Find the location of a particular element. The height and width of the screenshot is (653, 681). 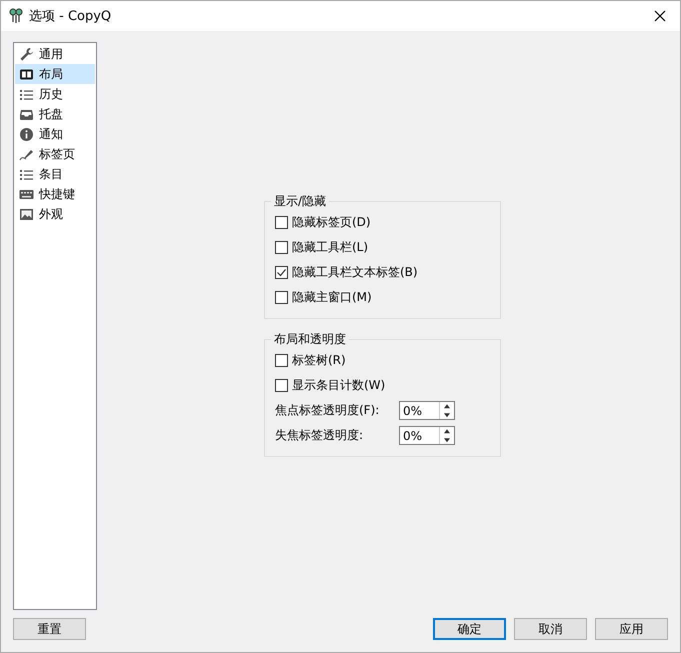

category-item: 快捷键 is located at coordinates (55, 194).